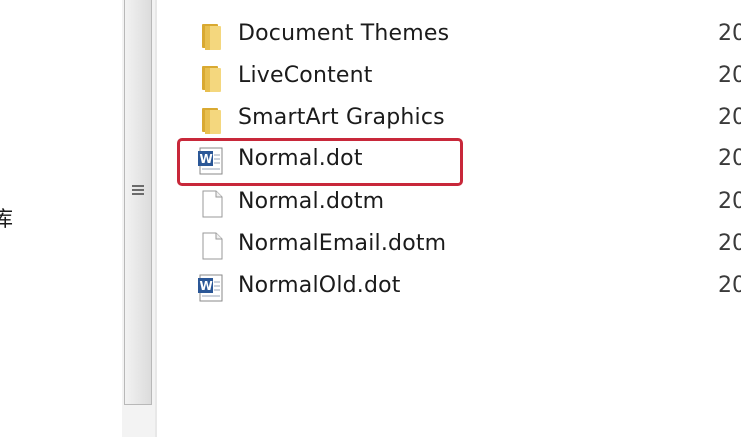  What do you see at coordinates (342, 243) in the screenshot?
I see `file-name: NormalEmail.dotm` at bounding box center [342, 243].